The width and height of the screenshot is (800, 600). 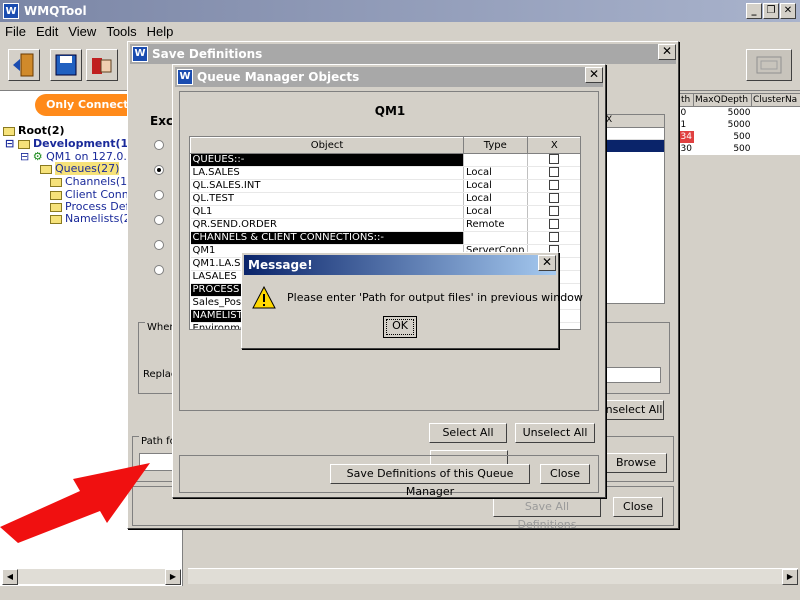 What do you see at coordinates (390, 111) in the screenshot?
I see `queue-manager-heading: QM1` at bounding box center [390, 111].